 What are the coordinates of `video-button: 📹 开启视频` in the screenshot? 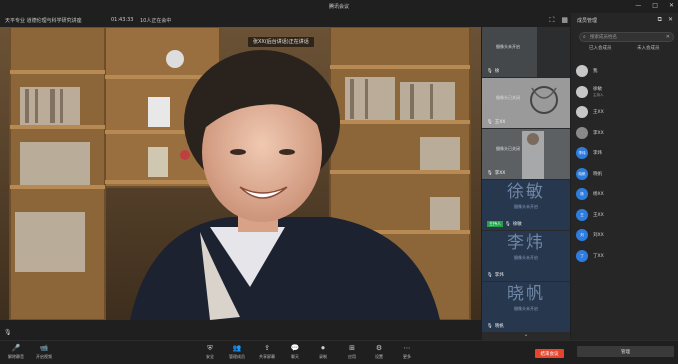 It's located at (44, 351).